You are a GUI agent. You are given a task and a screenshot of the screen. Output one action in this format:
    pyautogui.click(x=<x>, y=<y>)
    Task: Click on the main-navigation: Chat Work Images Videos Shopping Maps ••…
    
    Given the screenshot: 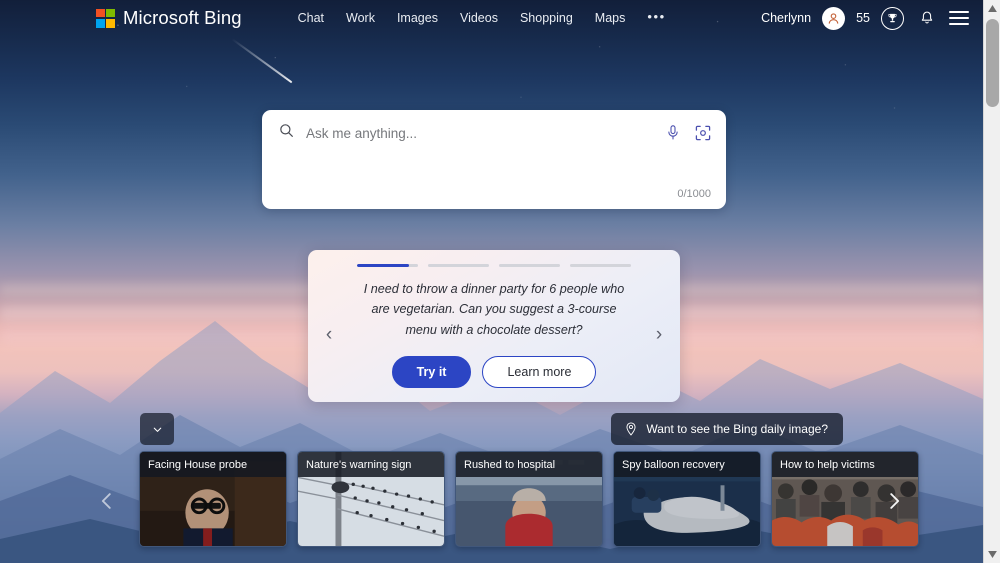 What is the action you would take?
    pyautogui.click(x=482, y=18)
    